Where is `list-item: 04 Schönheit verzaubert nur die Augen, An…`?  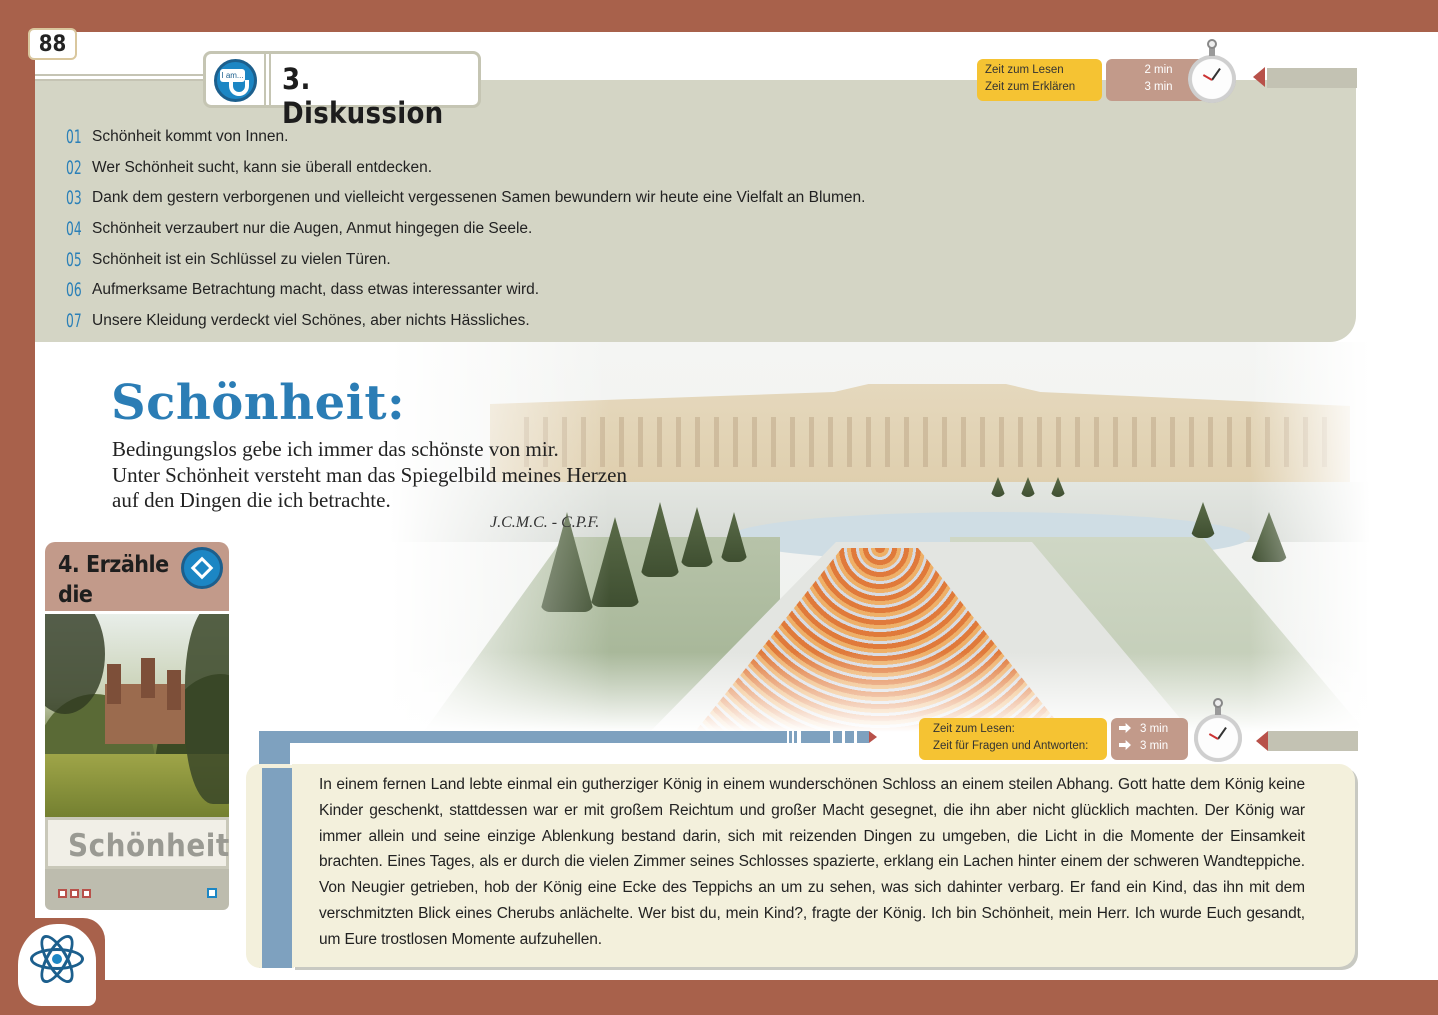
list-item: 04 Schönheit verzaubert nur die Augen, An… is located at coordinates (465, 234).